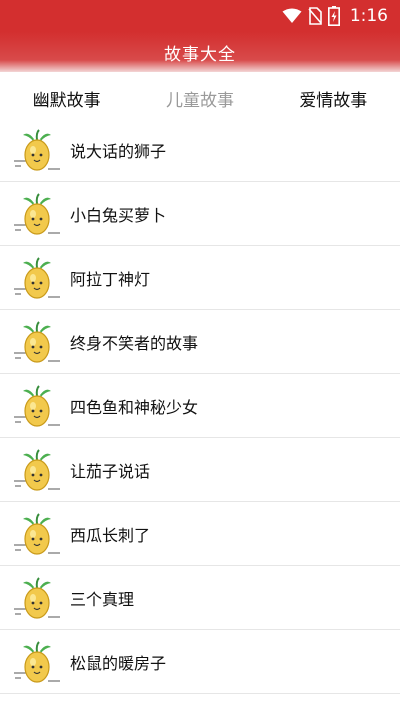 The height and width of the screenshot is (711, 400). I want to click on list-item: 四色鱼和神秘少女, so click(200, 406).